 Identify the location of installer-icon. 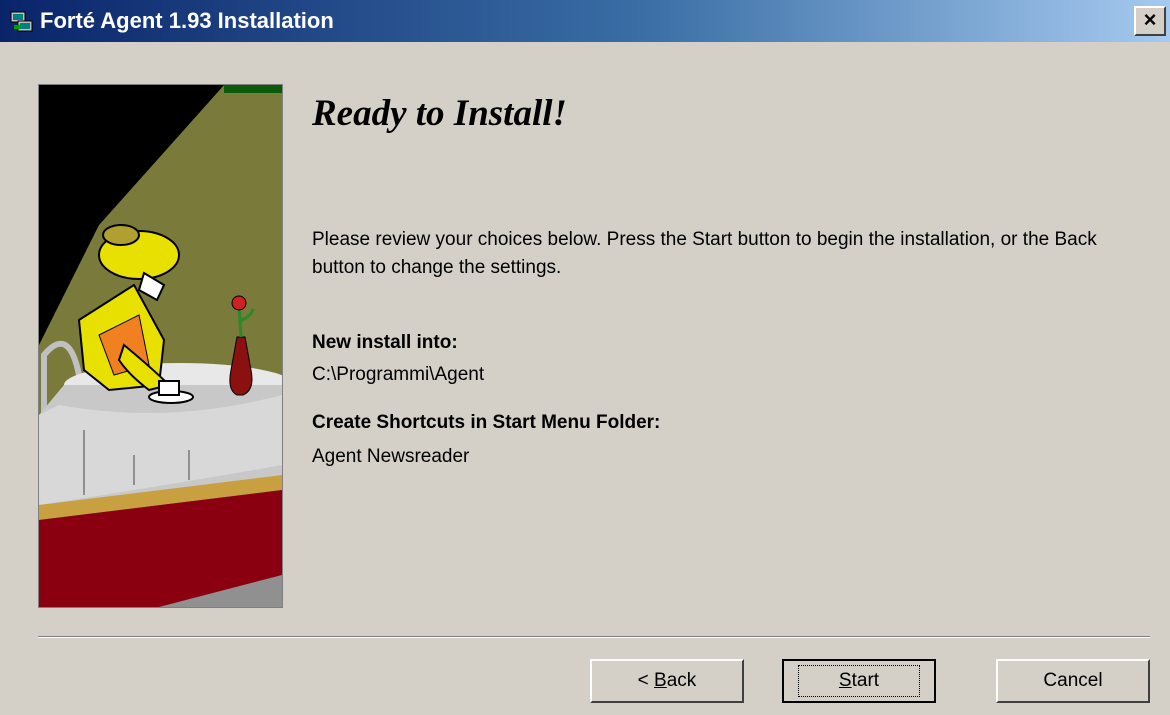
(21, 21).